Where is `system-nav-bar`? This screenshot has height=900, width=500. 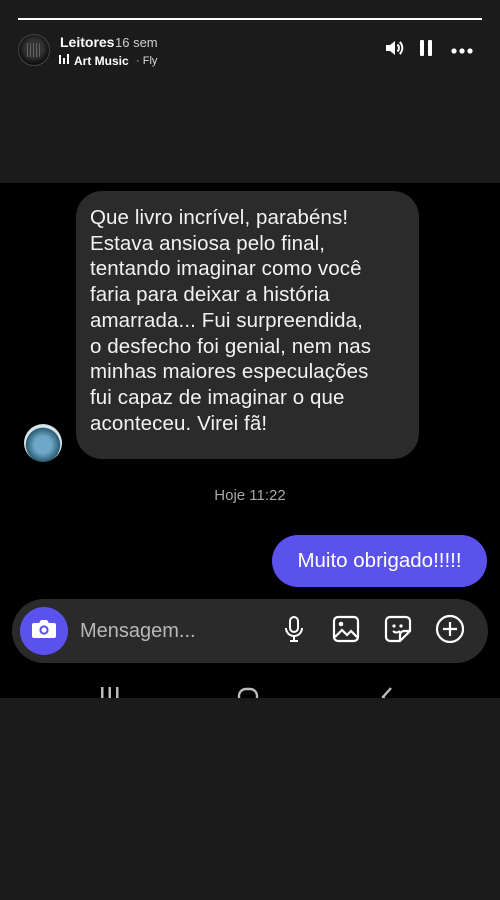
system-nav-bar is located at coordinates (250, 688).